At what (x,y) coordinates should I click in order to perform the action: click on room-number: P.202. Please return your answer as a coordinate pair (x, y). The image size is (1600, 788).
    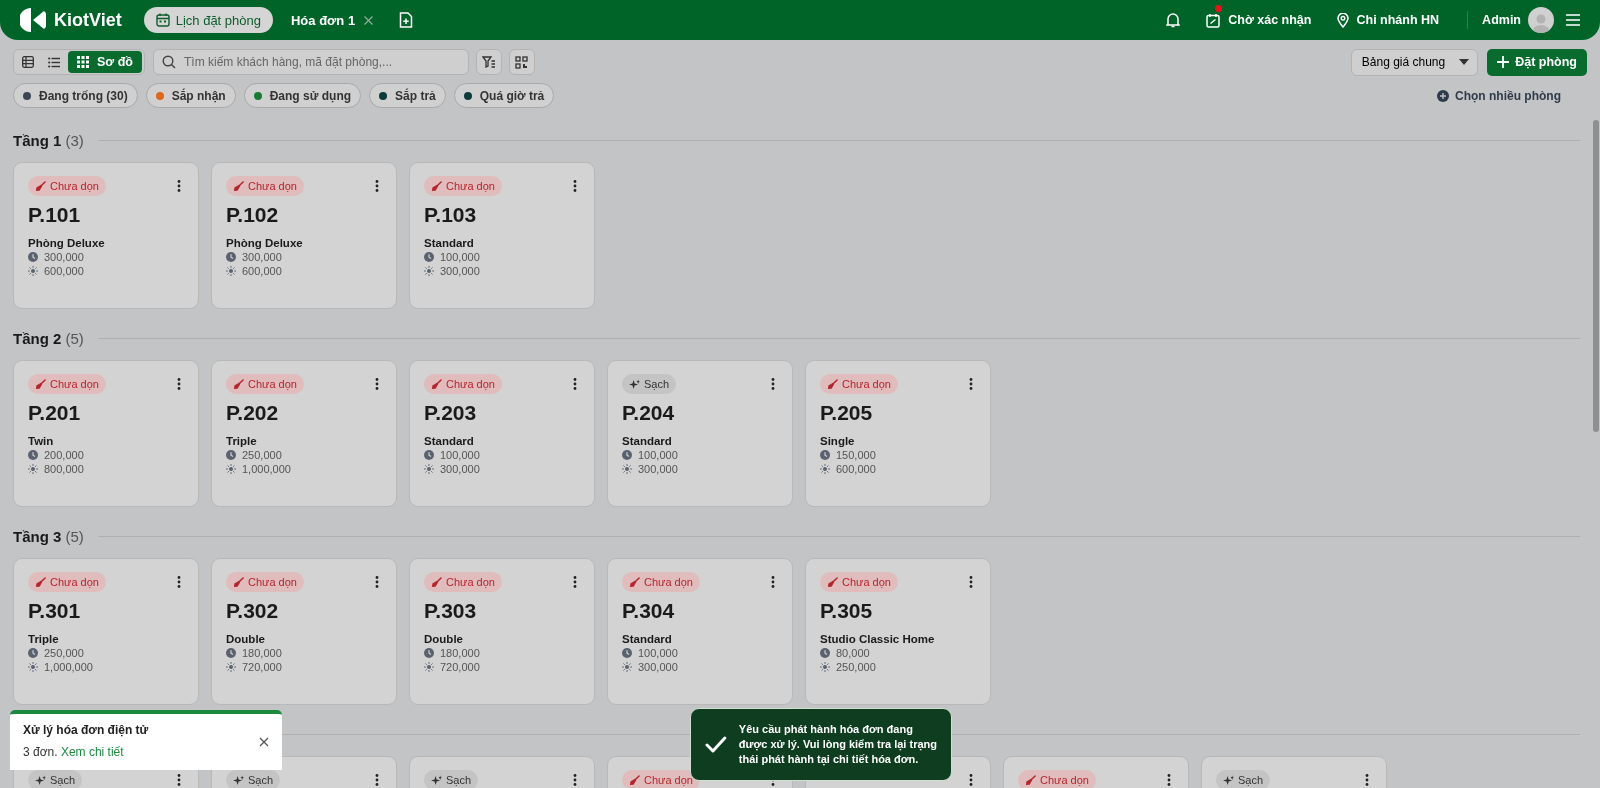
    Looking at the image, I should click on (253, 413).